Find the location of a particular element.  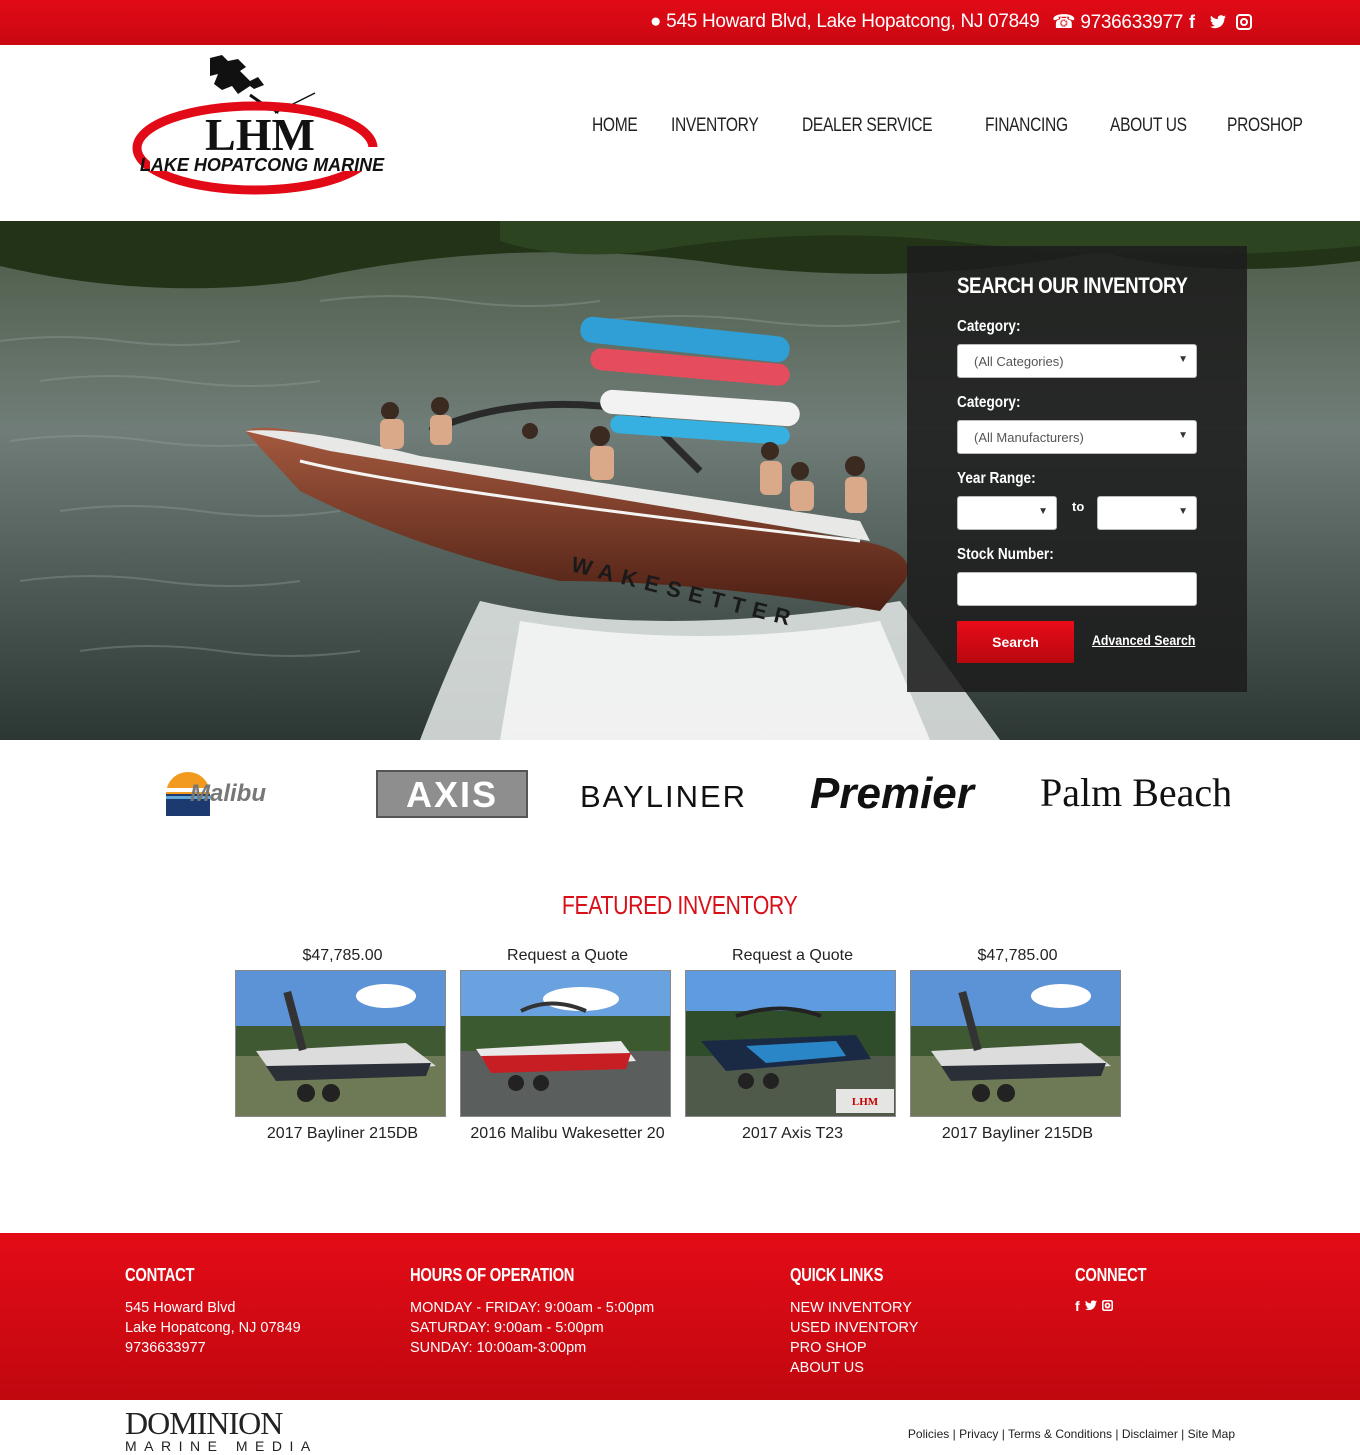

advanced-search-link: Advanced Search is located at coordinates (1143, 640).